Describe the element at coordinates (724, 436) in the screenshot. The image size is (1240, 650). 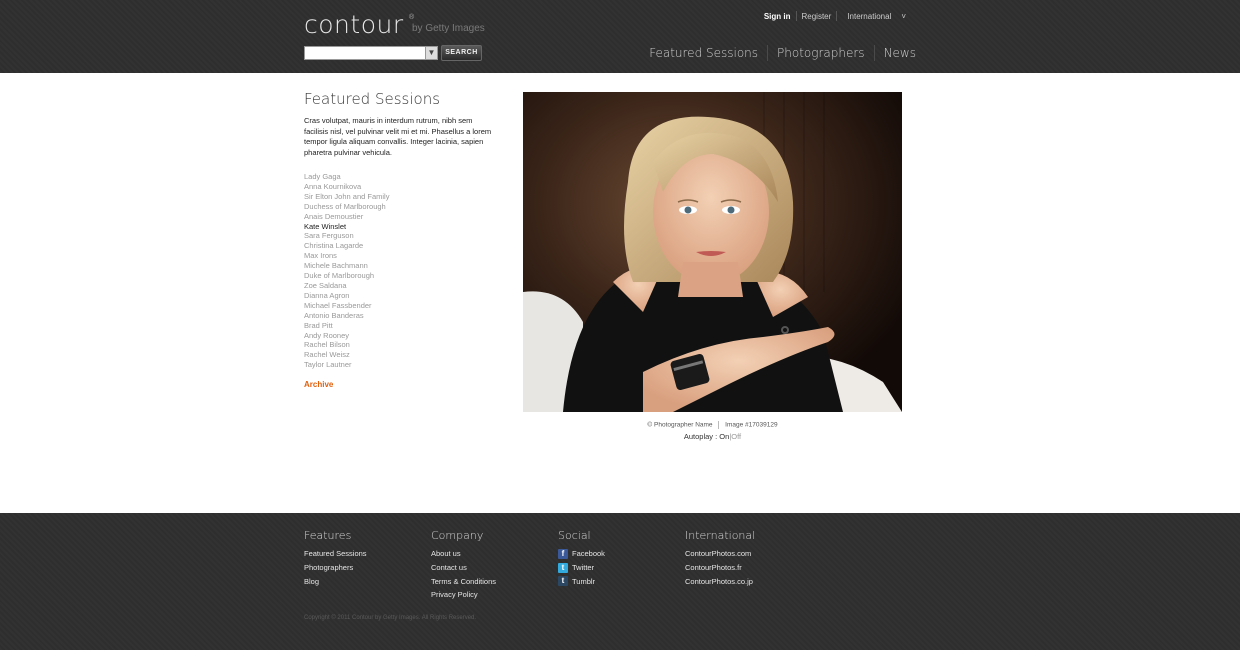
I see `autoplay-on: On` at that location.